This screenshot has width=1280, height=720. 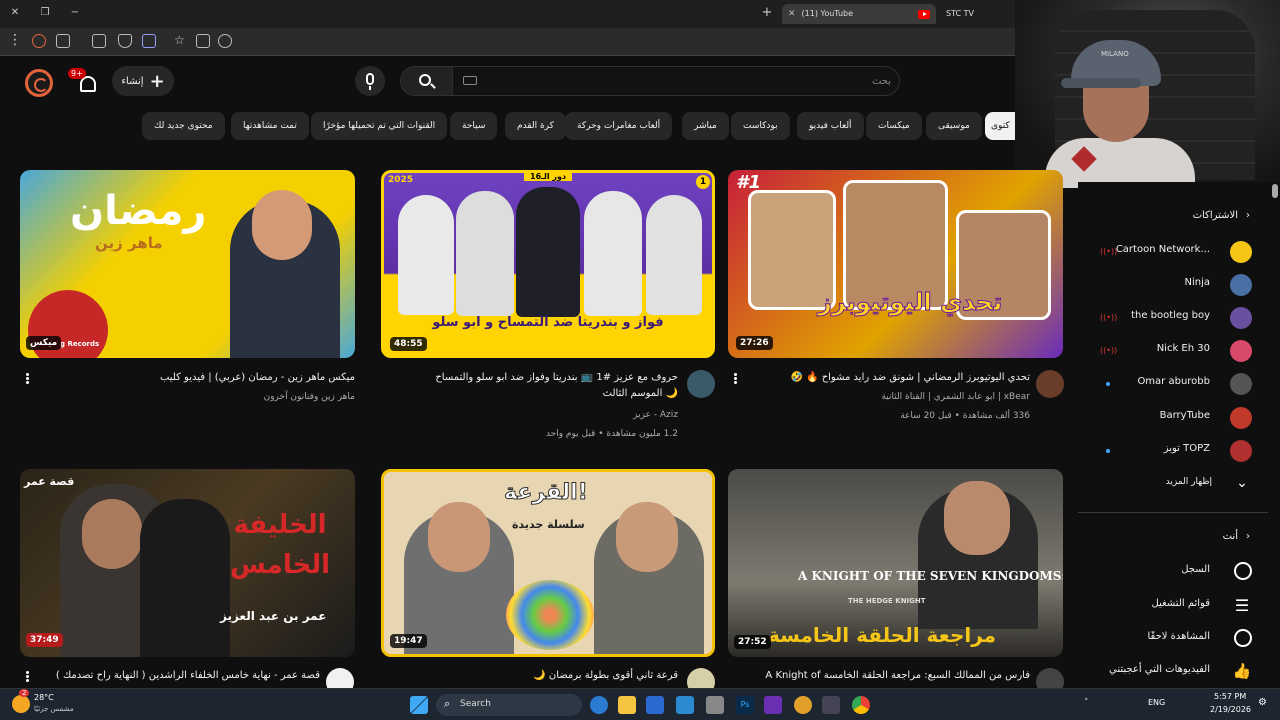 What do you see at coordinates (975, 14) in the screenshot?
I see `tab-stctv: STC TV` at bounding box center [975, 14].